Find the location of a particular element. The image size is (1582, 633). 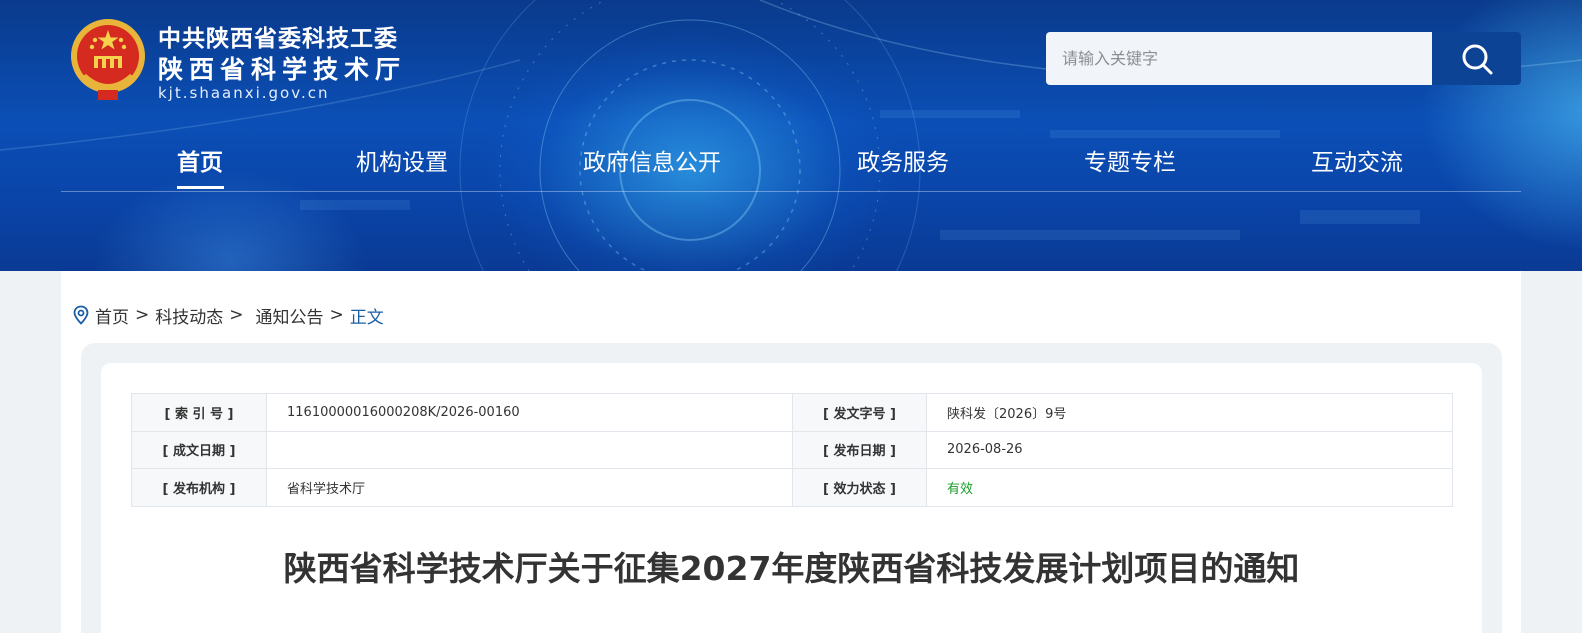

index-number-label: [ 索 引 号 ] is located at coordinates (199, 412).